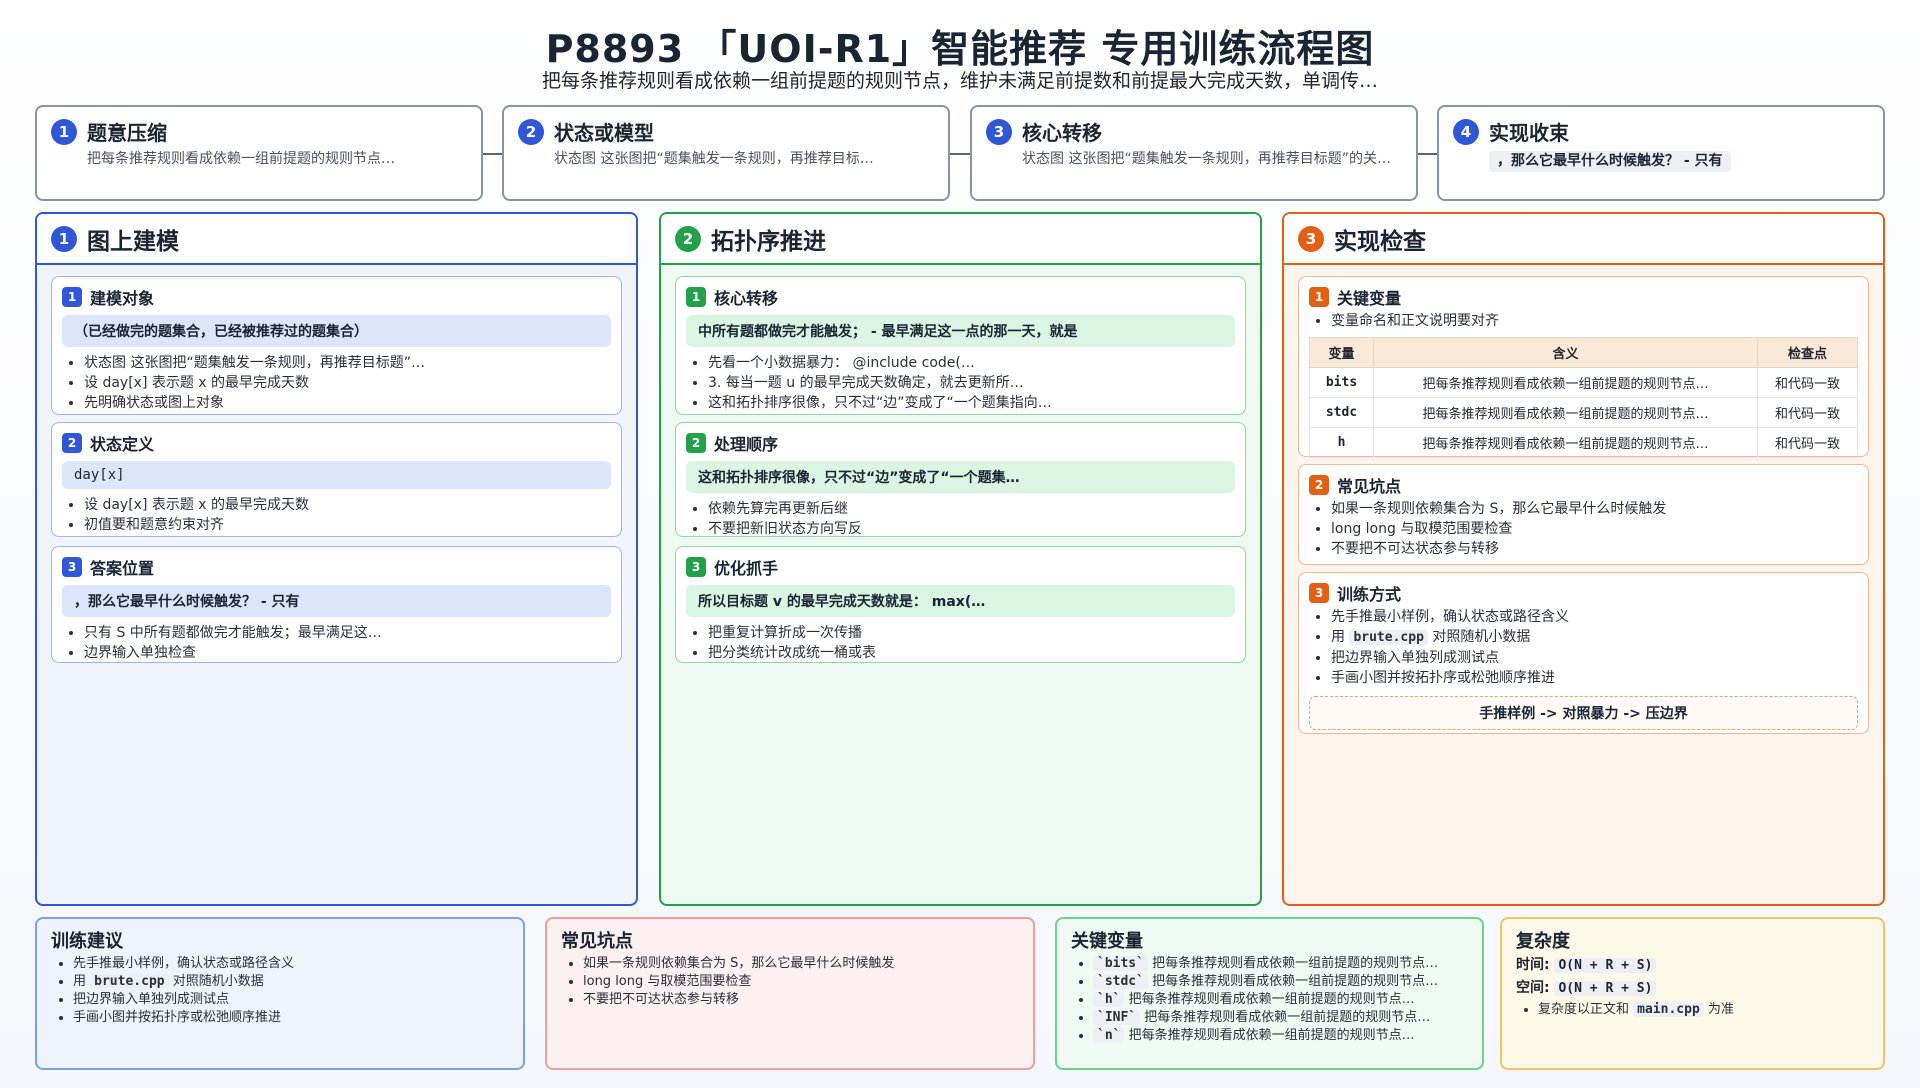 This screenshot has width=1920, height=1088. I want to click on step-number: 2, so click(531, 131).